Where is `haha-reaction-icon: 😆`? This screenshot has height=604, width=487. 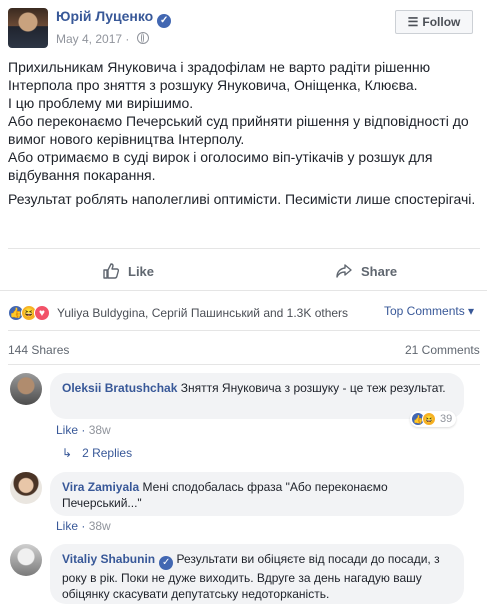 haha-reaction-icon: 😆 is located at coordinates (429, 419).